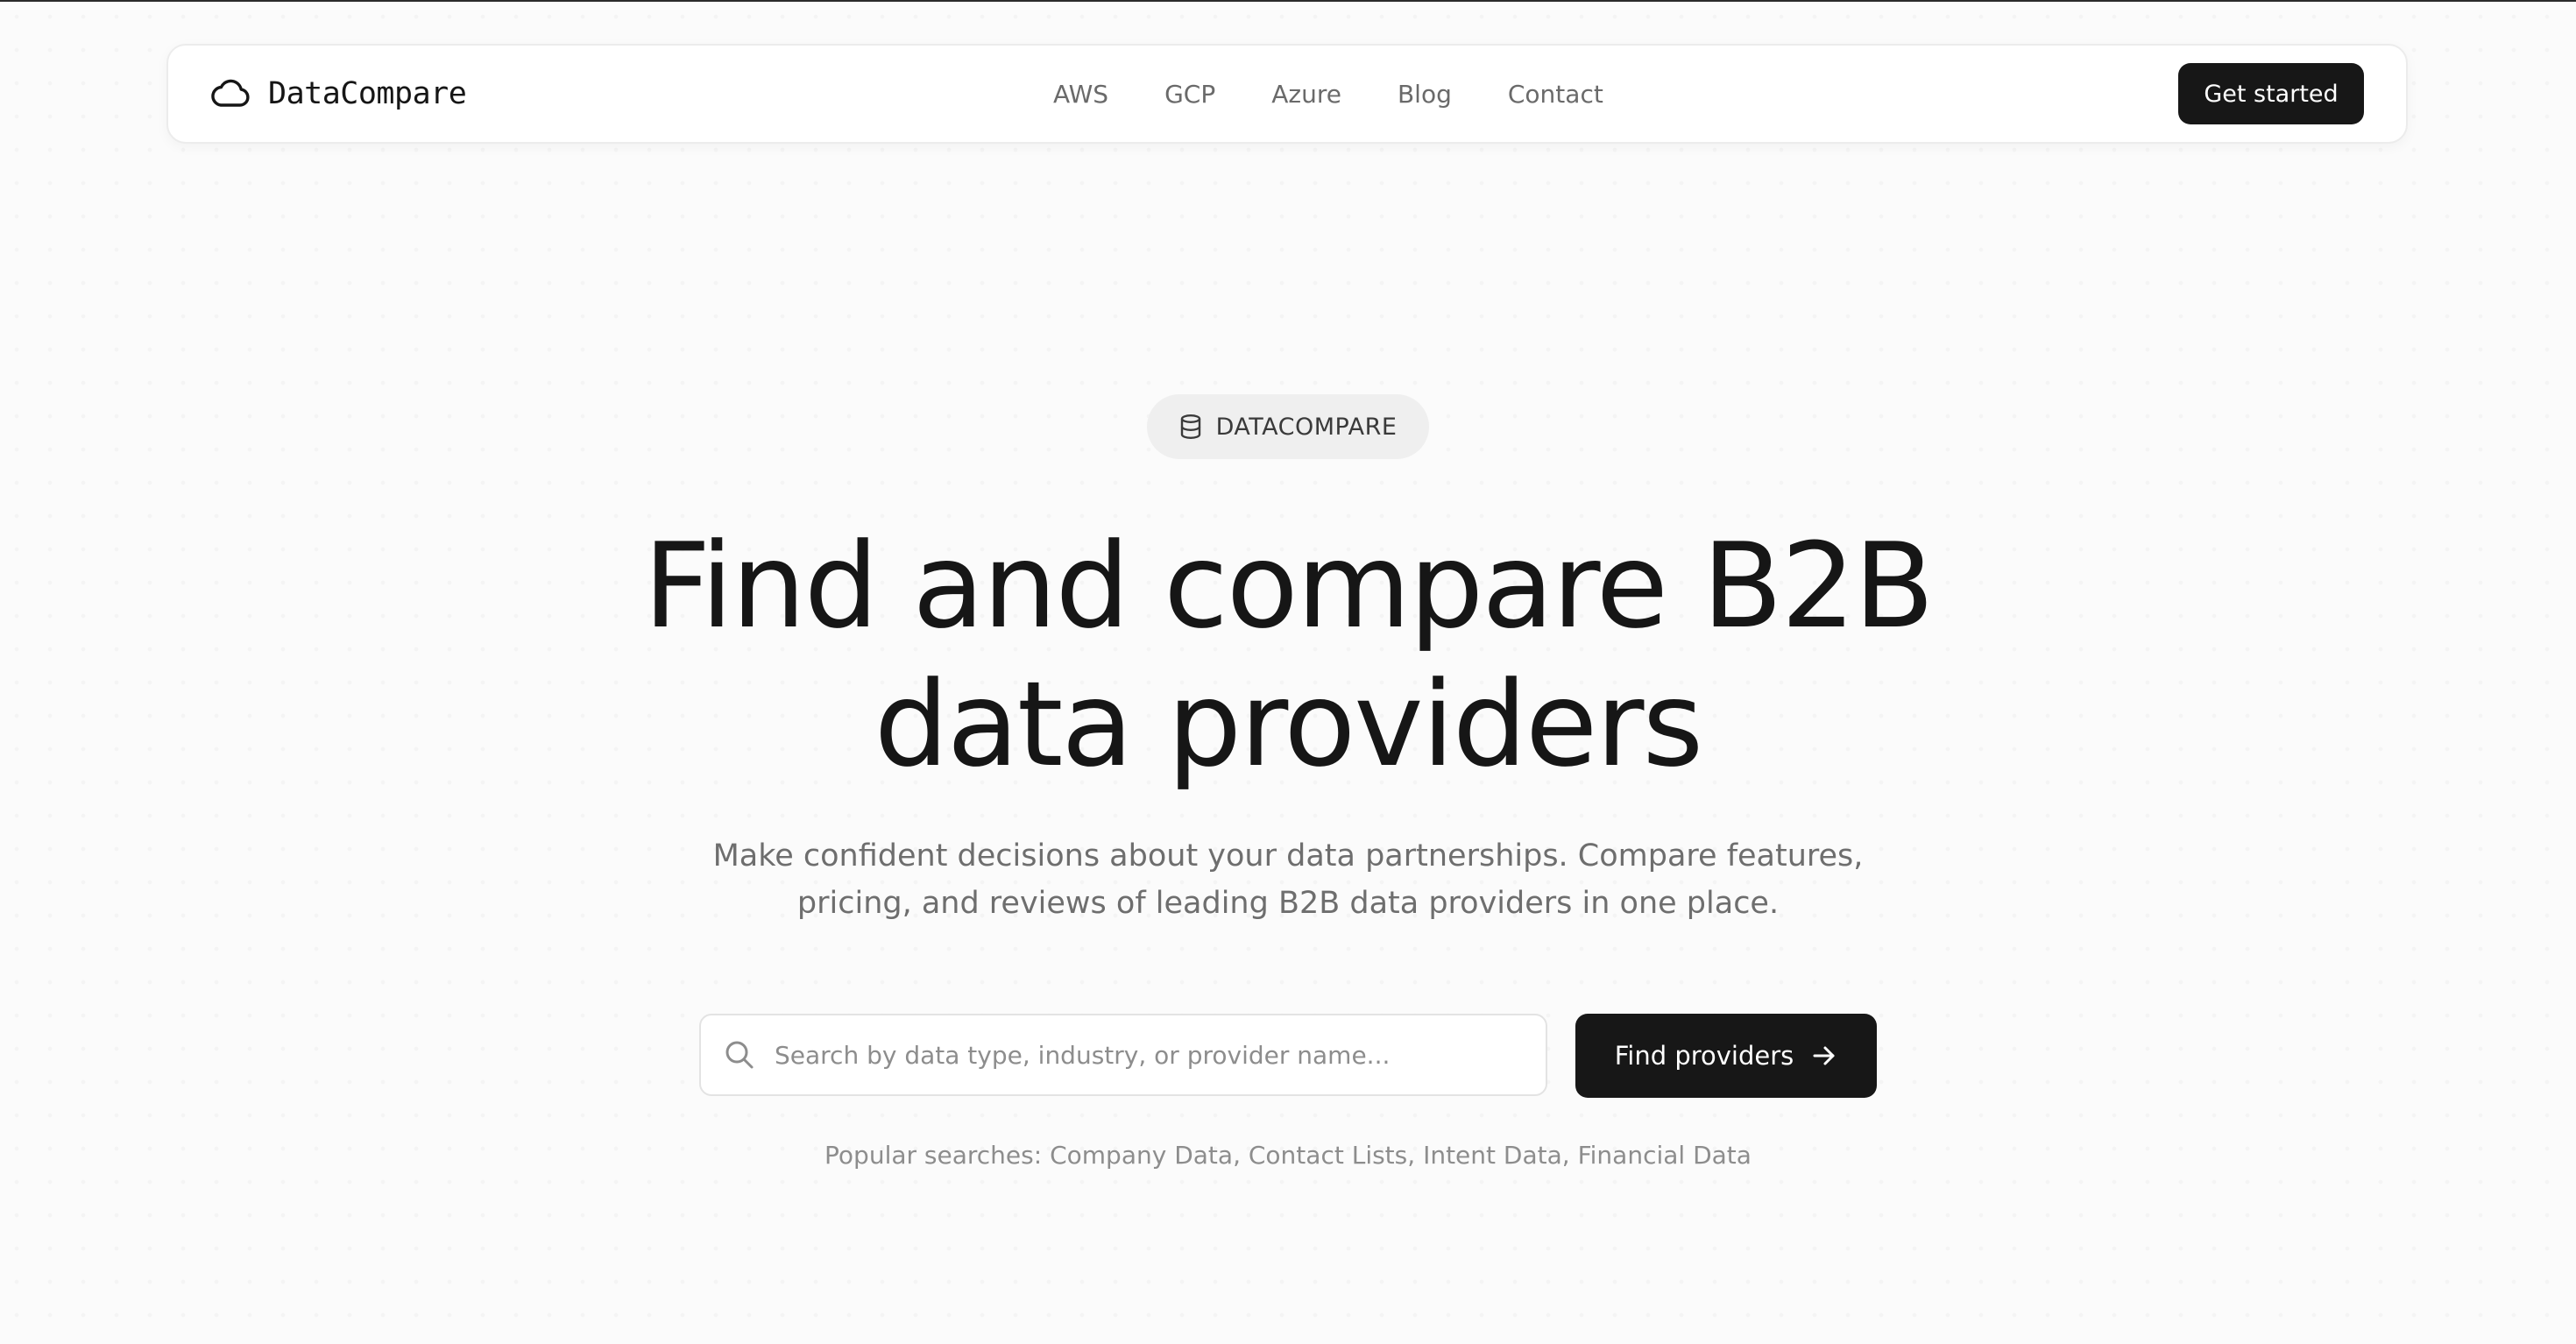 Image resolution: width=2576 pixels, height=1344 pixels. I want to click on hero-badge: DATACOMPARE, so click(1288, 427).